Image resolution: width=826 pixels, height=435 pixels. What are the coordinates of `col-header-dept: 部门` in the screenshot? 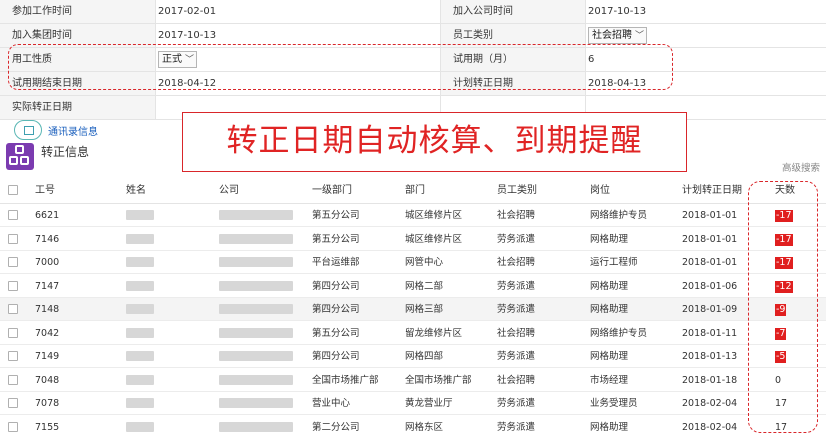 It's located at (447, 190).